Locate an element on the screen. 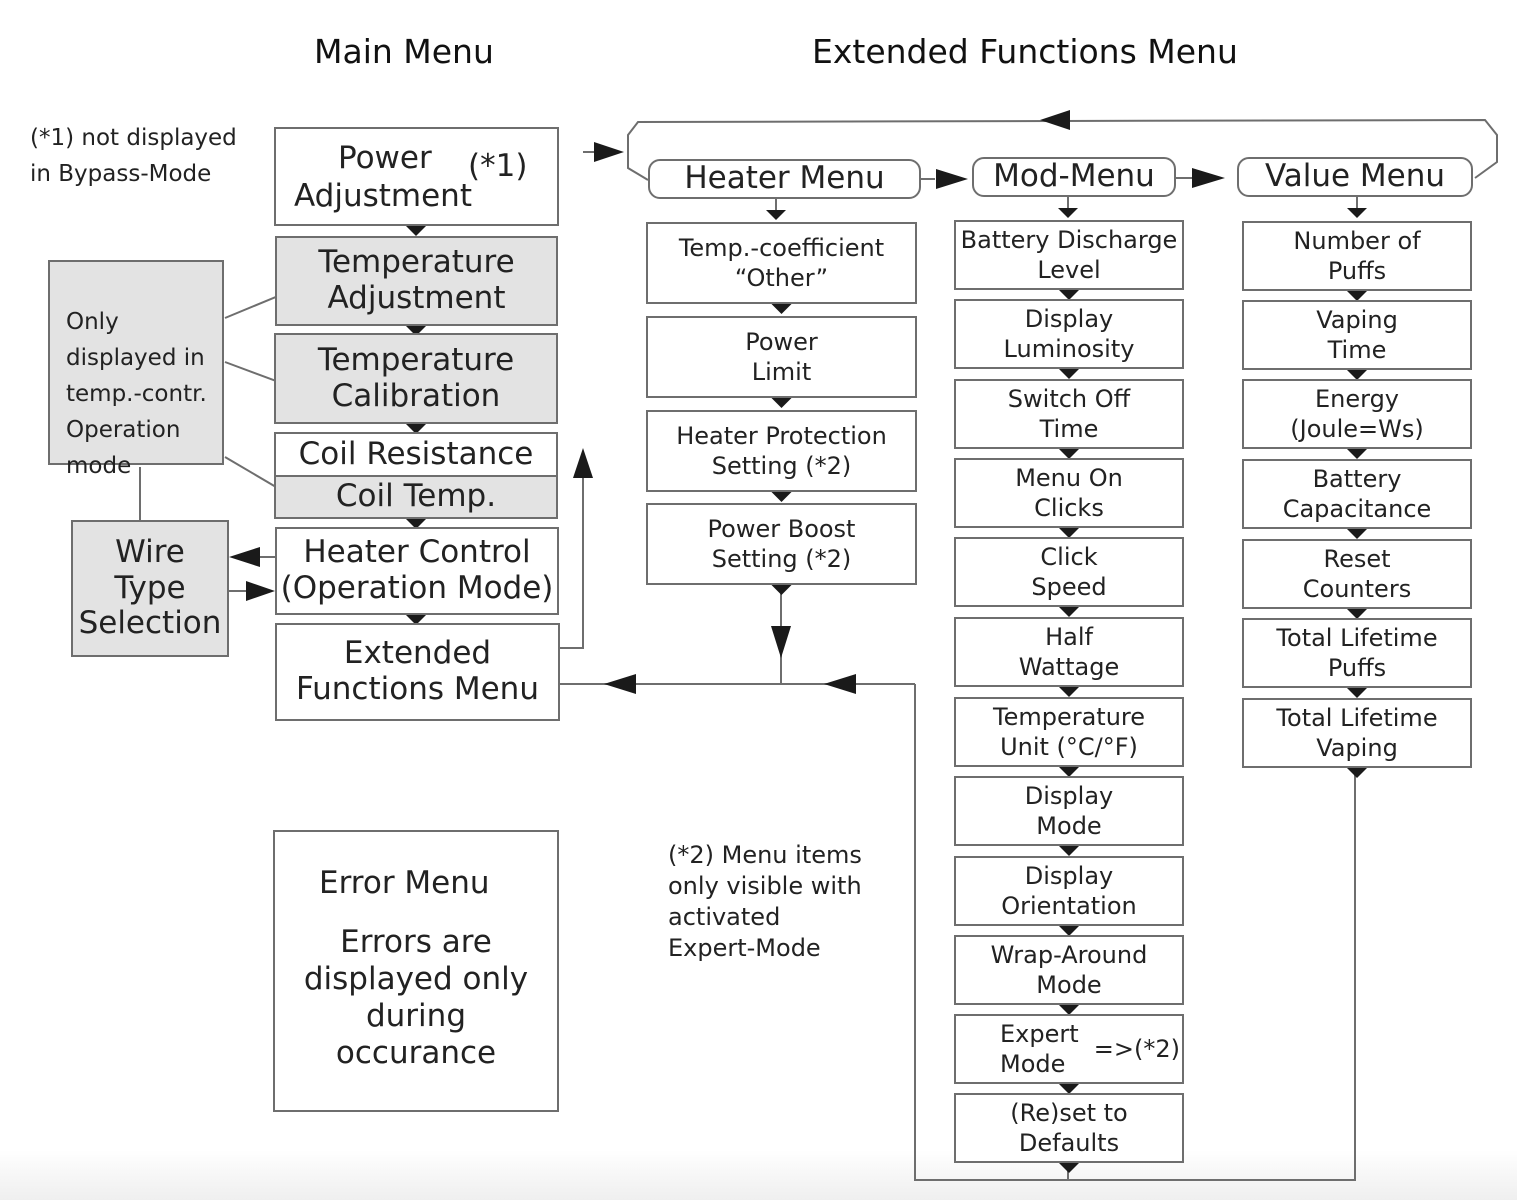 The height and width of the screenshot is (1200, 1517). label: Type is located at coordinates (150, 587).